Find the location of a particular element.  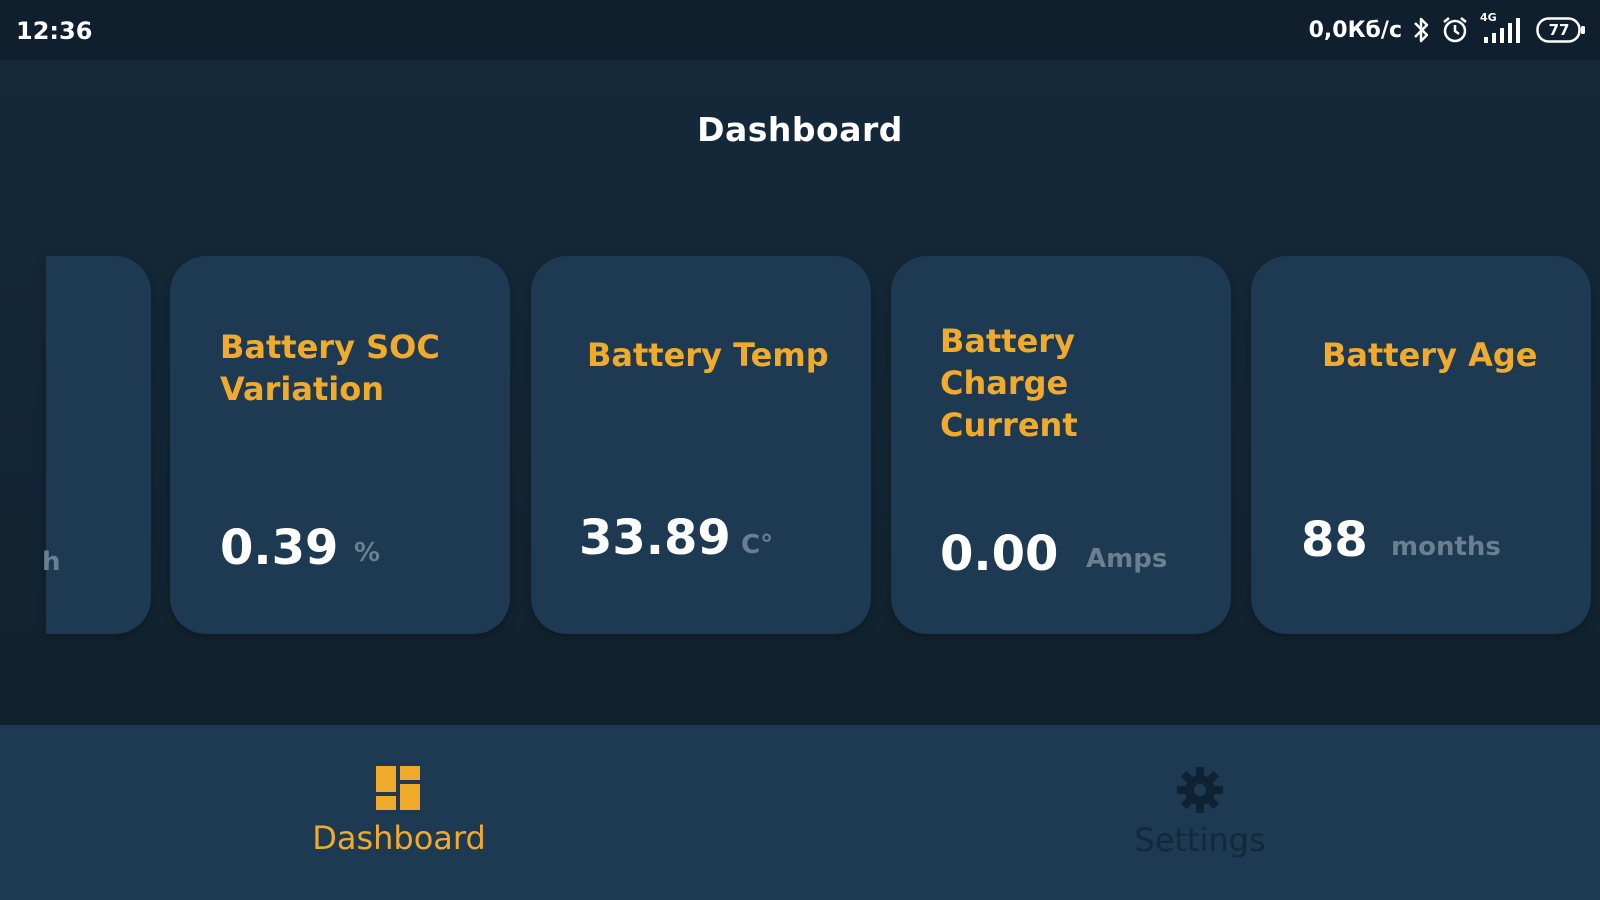

card-unit: C° is located at coordinates (757, 545).